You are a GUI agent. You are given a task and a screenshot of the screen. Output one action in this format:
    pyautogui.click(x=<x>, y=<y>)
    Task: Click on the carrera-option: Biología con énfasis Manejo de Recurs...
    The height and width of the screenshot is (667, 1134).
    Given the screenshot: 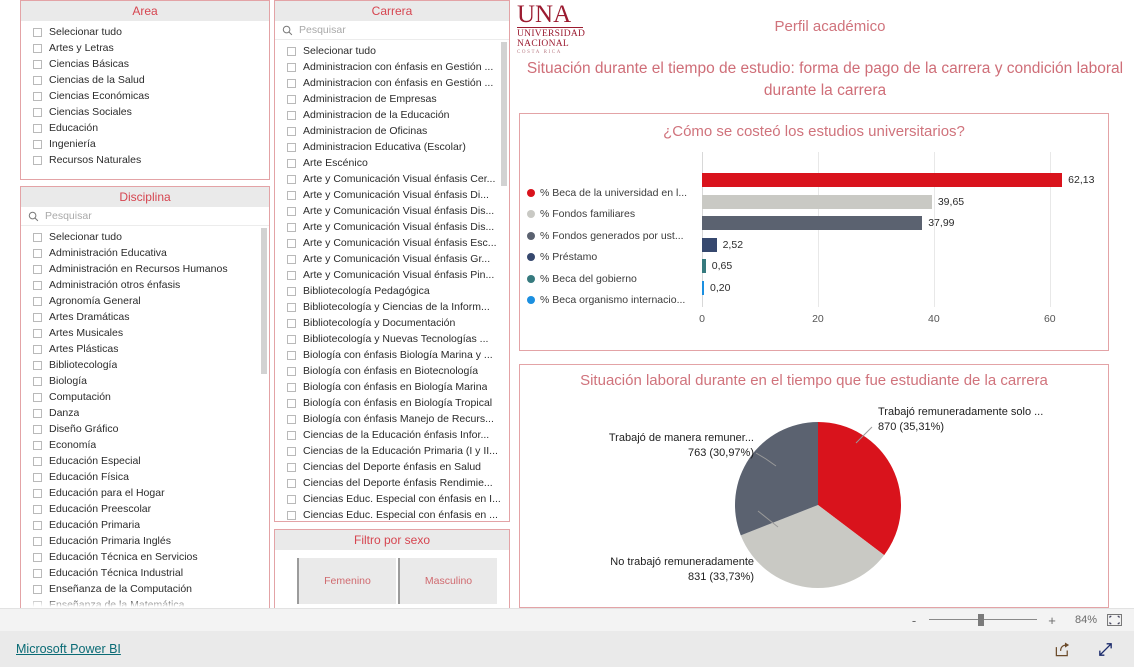 What is the action you would take?
    pyautogui.click(x=392, y=419)
    